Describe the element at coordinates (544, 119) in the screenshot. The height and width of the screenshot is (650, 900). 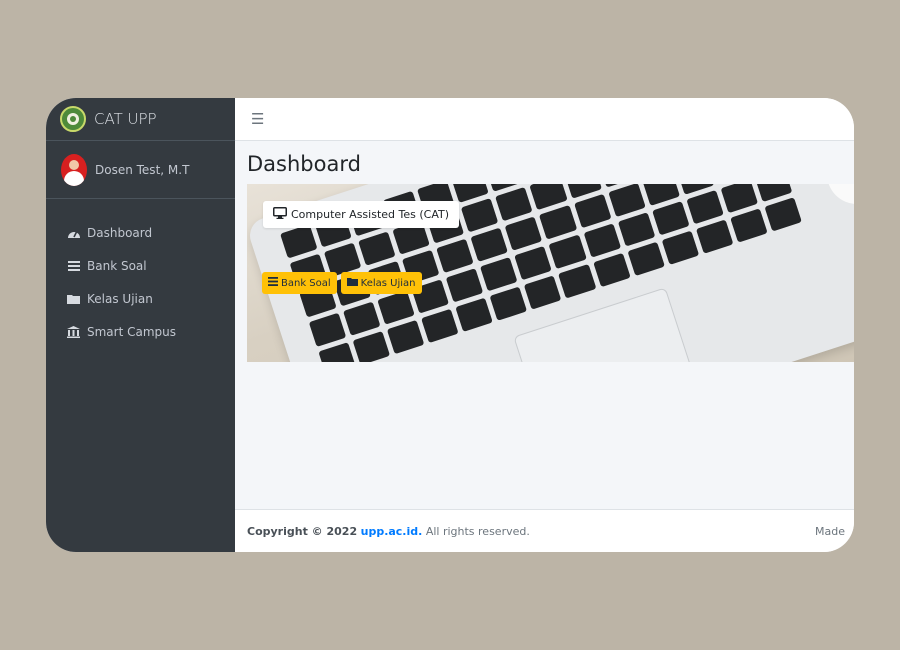
I see `topbar: ☰` at that location.